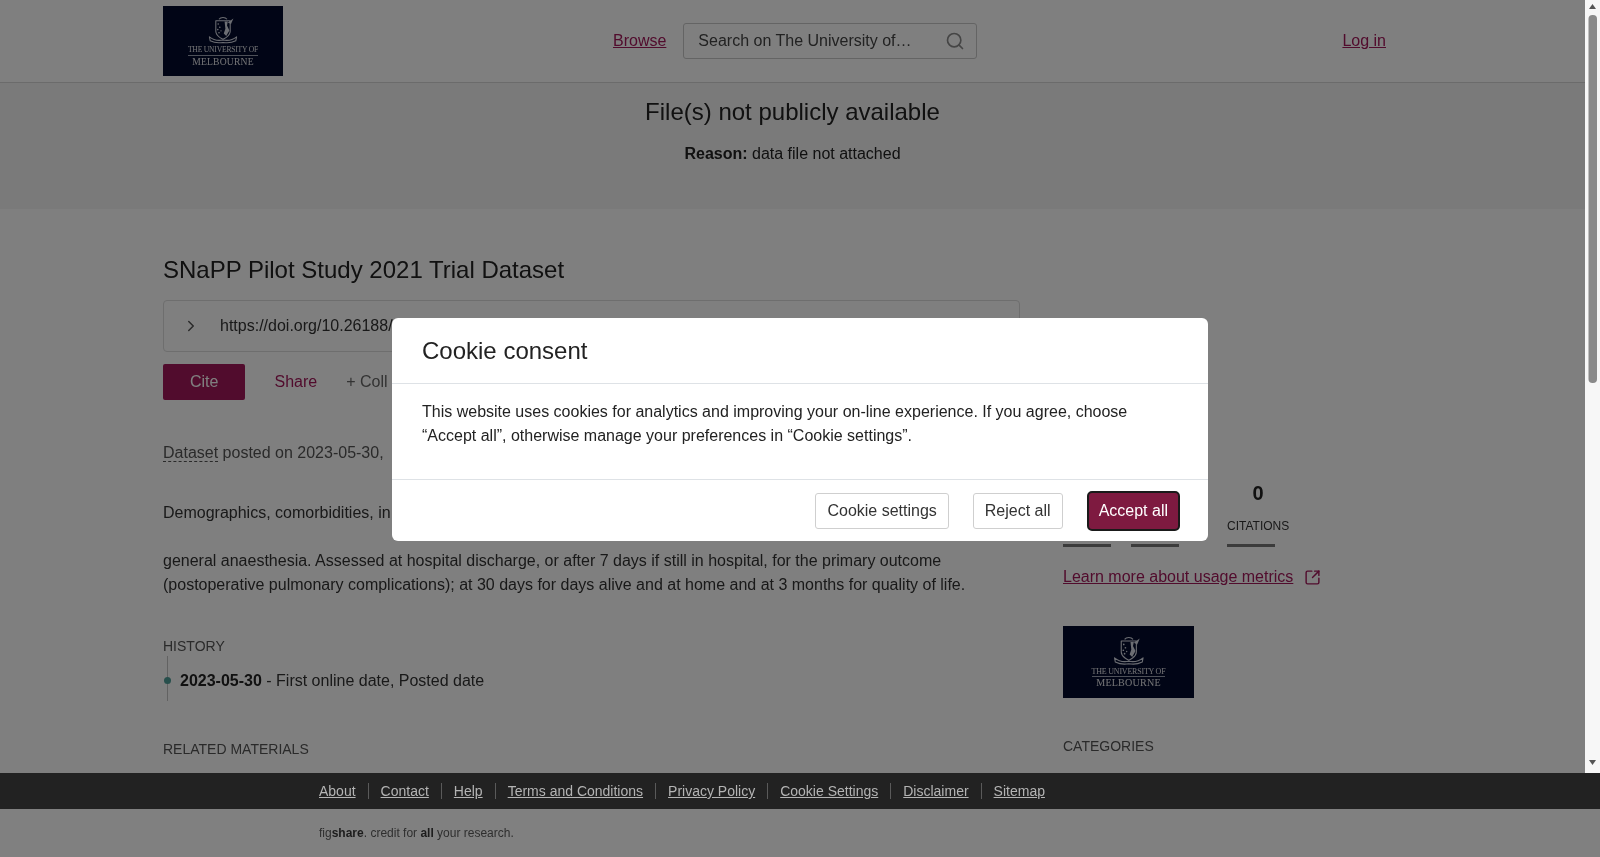 The height and width of the screenshot is (857, 1600). What do you see at coordinates (273, 453) in the screenshot?
I see `posted-info: Dataset posted on 2023-05-30,` at bounding box center [273, 453].